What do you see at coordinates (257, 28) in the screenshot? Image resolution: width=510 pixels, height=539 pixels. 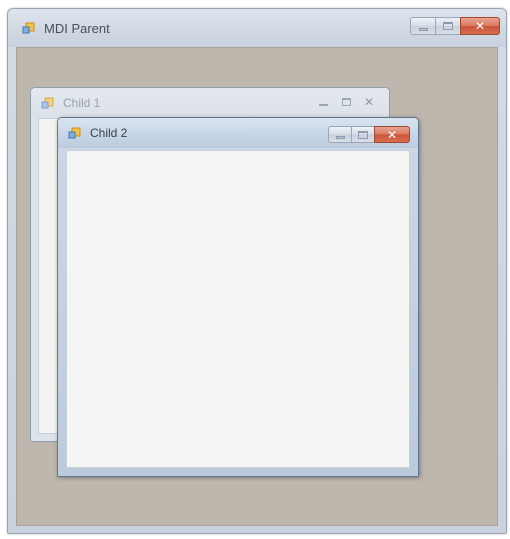 I see `parent-title-bar: MDI Parent ✕` at bounding box center [257, 28].